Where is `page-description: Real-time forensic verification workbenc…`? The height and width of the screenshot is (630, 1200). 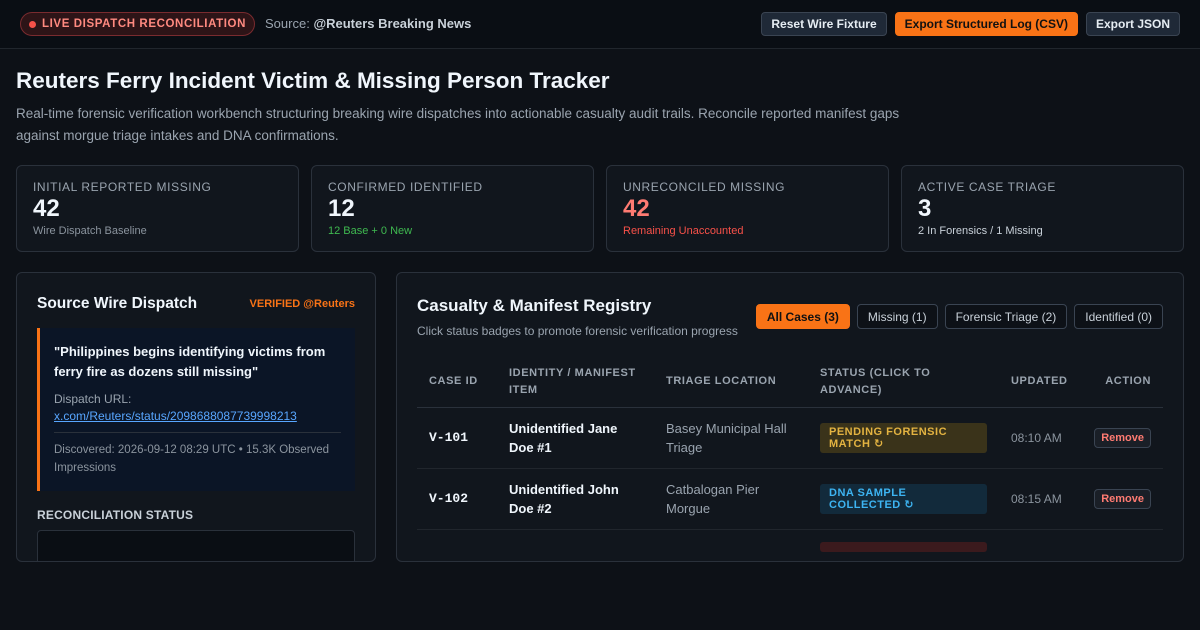
page-description: Real-time forensic verification workbenc… is located at coordinates (458, 124).